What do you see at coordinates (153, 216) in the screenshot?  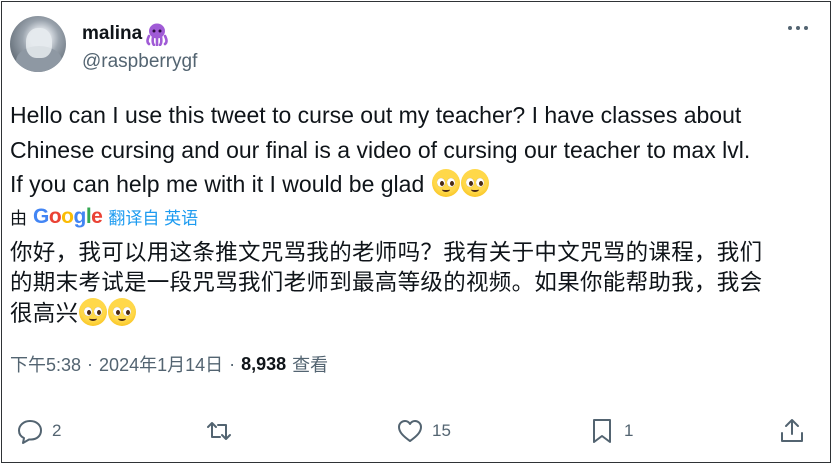 I see `translated-from-link: 翻译自 英语` at bounding box center [153, 216].